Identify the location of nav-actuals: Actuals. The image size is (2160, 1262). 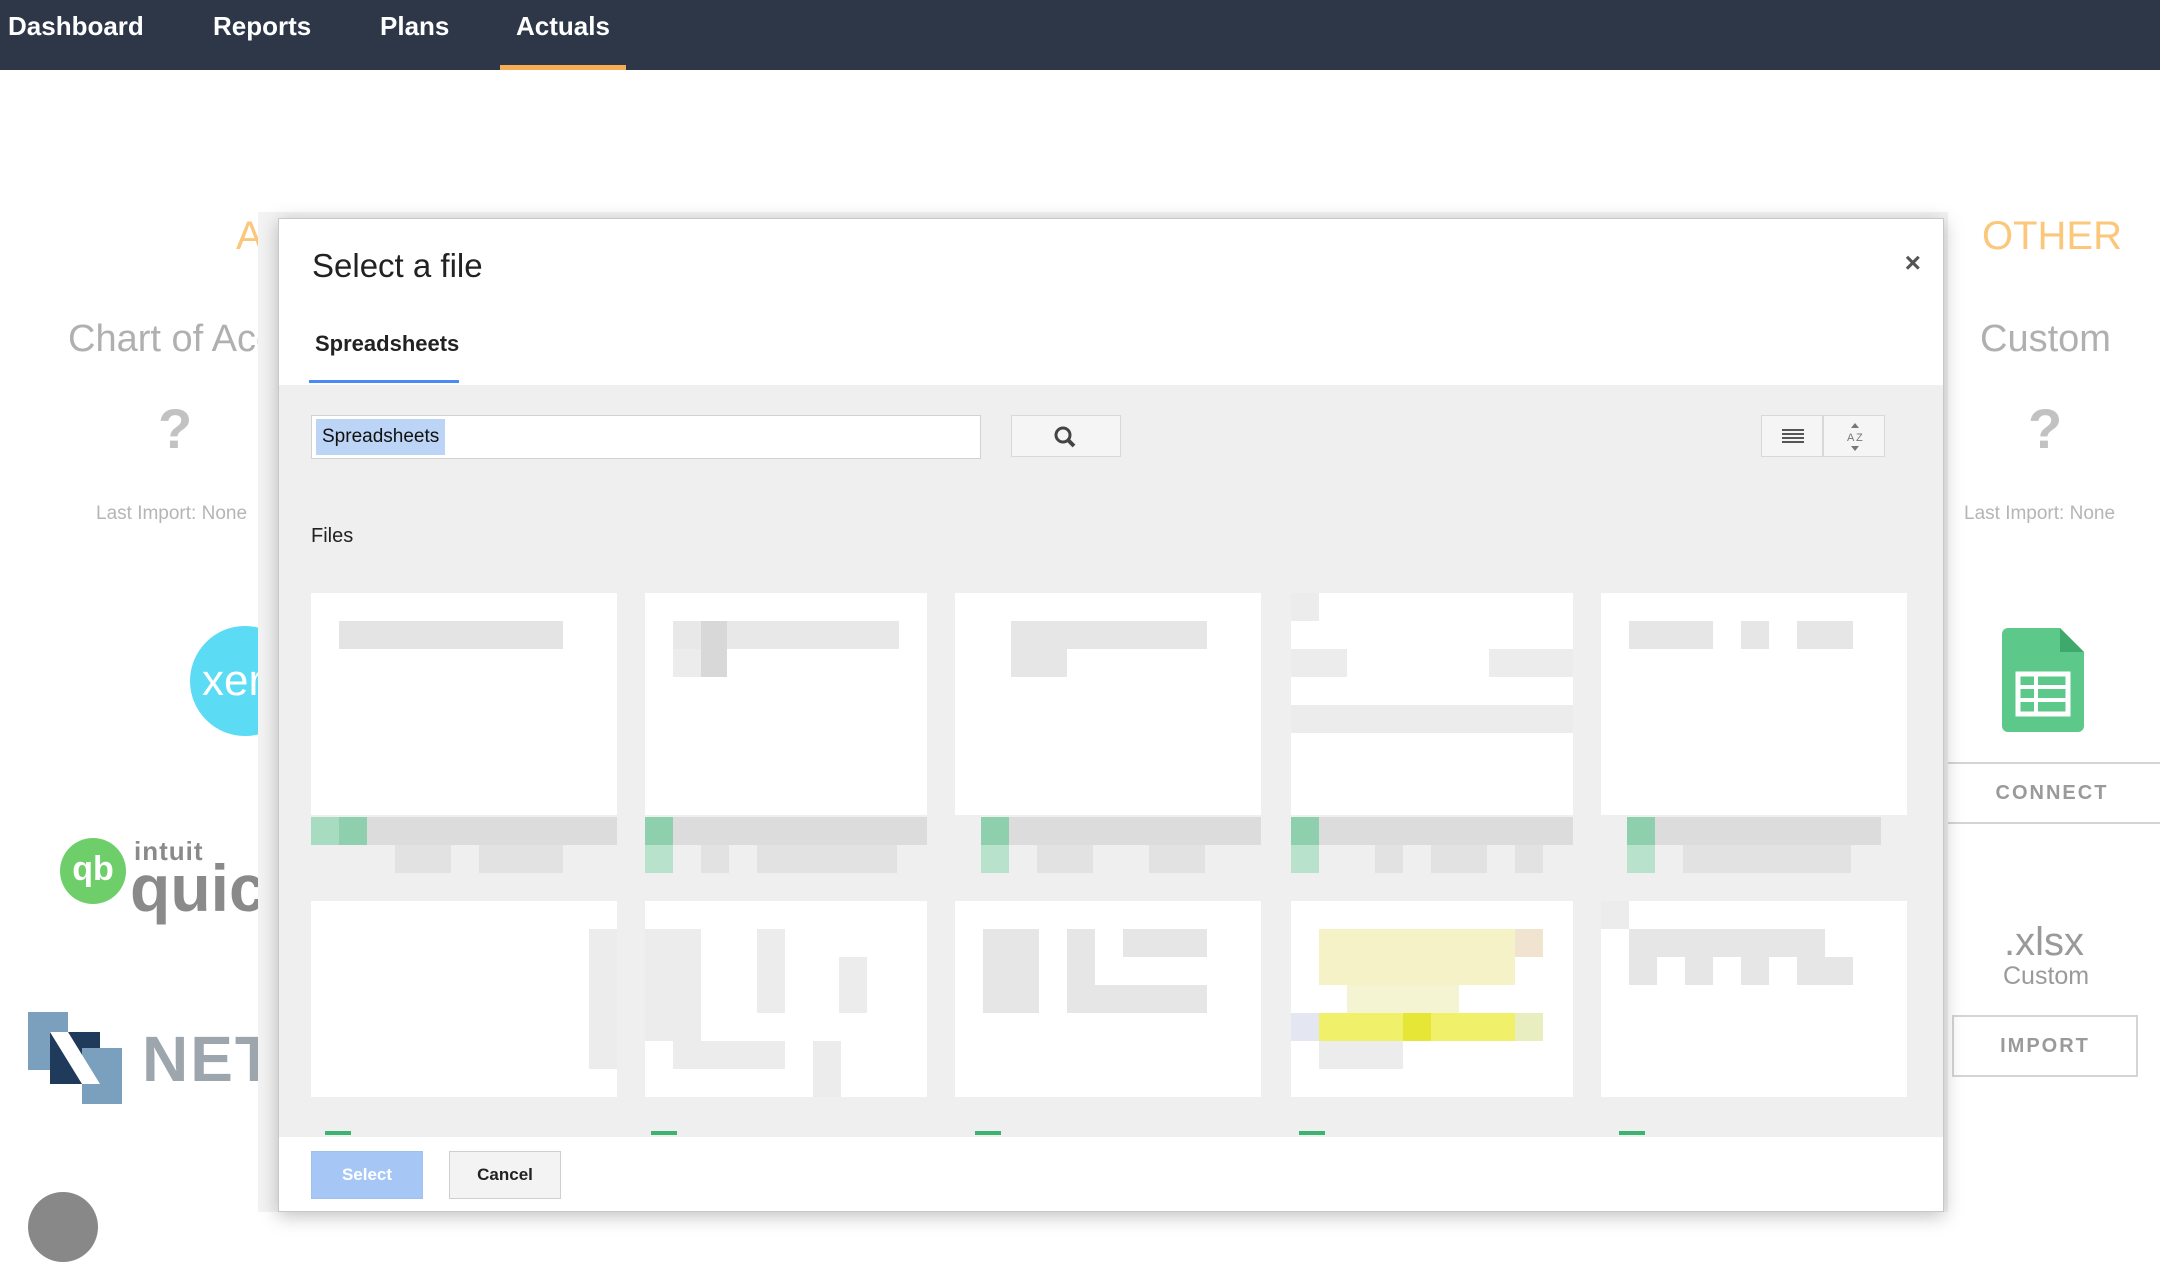
(563, 35).